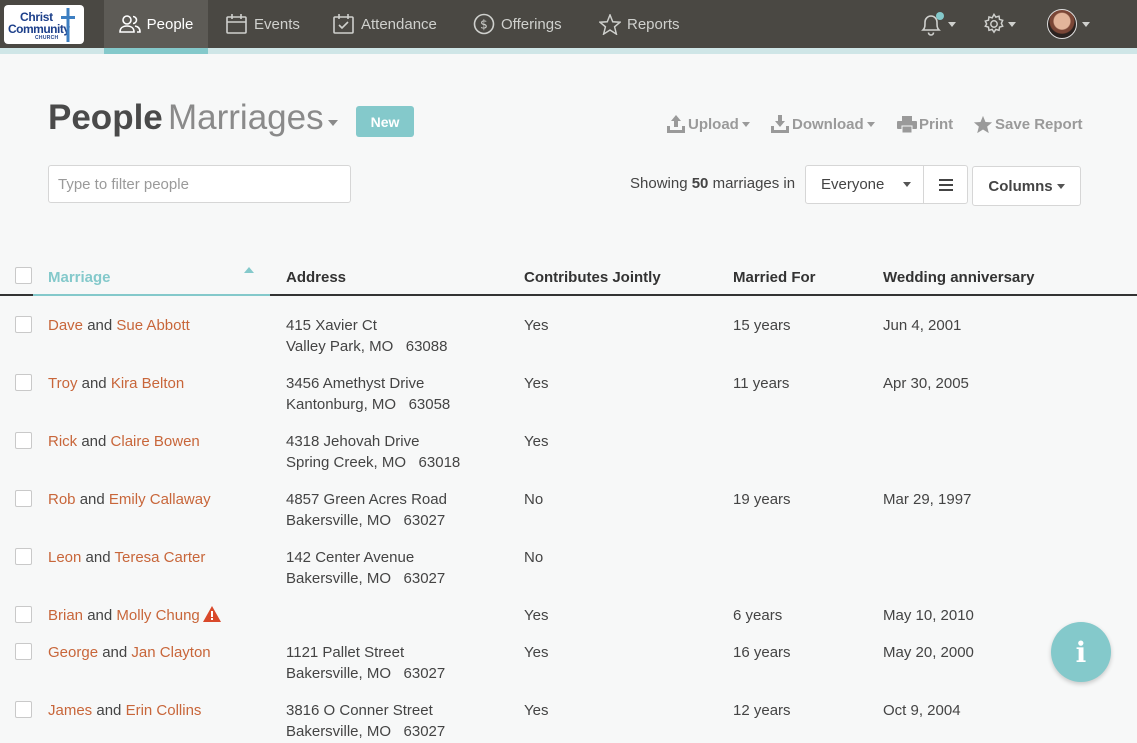  I want to click on address-line1: 4318 Jehovah Drive, so click(353, 441).